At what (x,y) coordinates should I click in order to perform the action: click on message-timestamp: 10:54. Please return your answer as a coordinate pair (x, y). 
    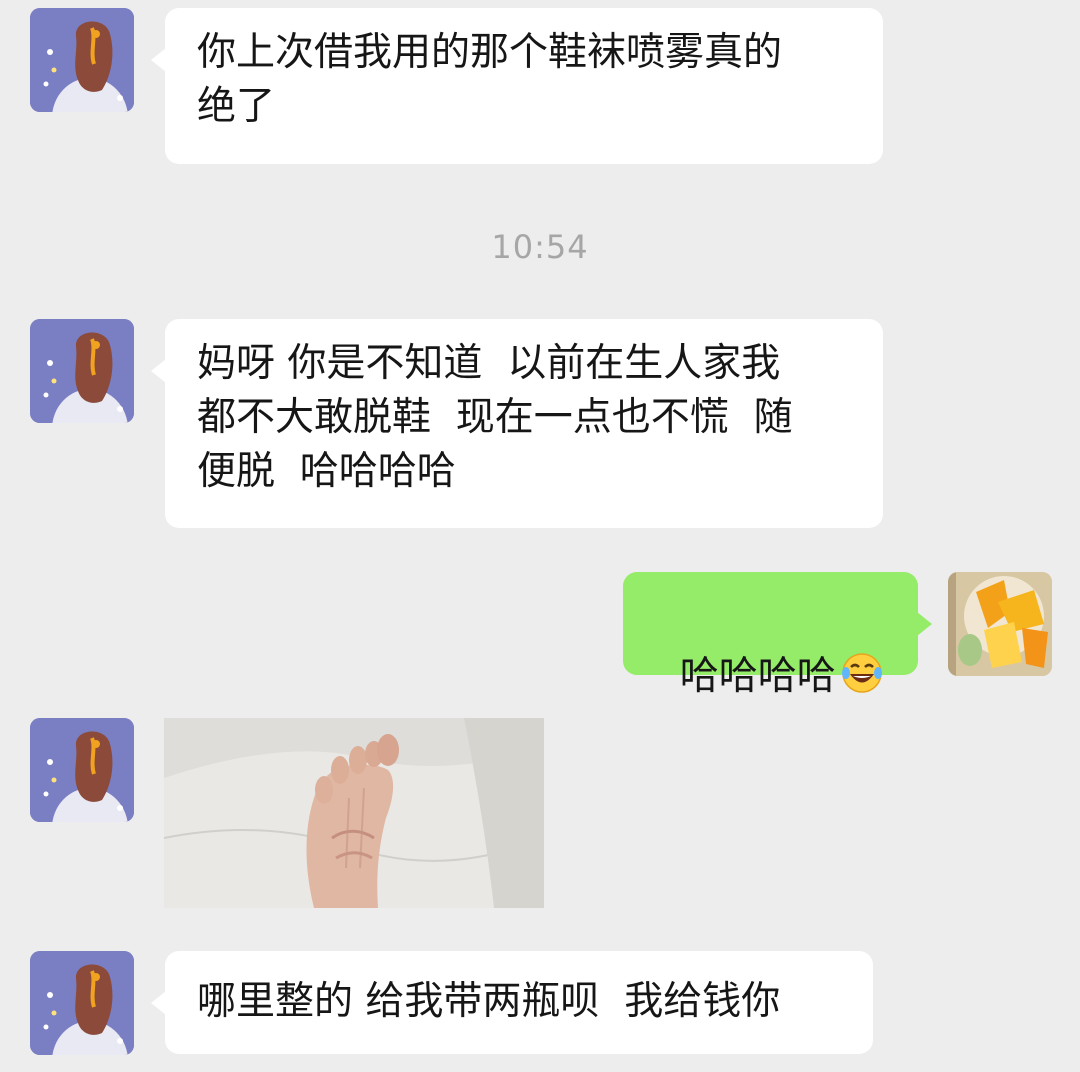
    Looking at the image, I should click on (540, 247).